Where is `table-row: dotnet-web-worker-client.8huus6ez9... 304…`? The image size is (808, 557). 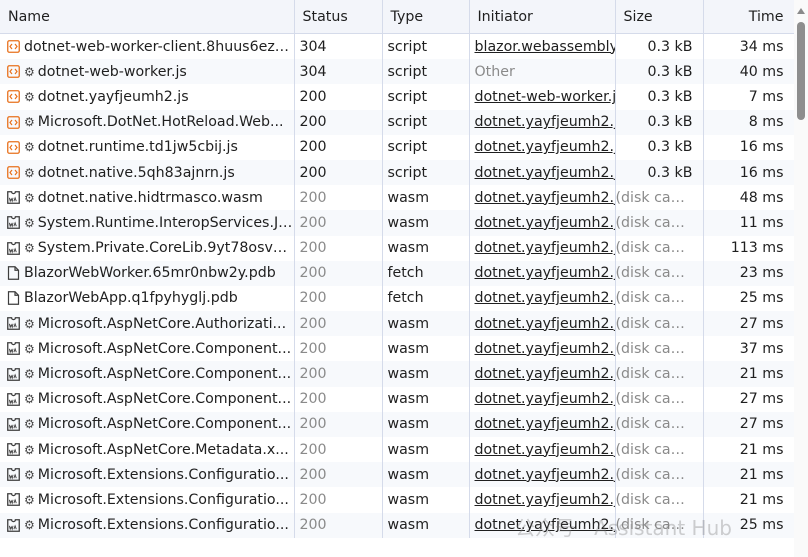
table-row: dotnet-web-worker-client.8huus6ez9... 304… is located at coordinates (397, 46).